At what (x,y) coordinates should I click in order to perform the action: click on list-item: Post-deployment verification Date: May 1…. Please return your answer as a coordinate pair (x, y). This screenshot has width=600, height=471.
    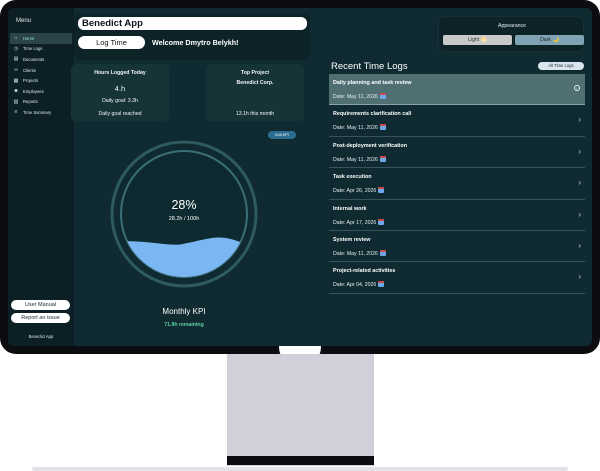
    Looking at the image, I should click on (457, 153).